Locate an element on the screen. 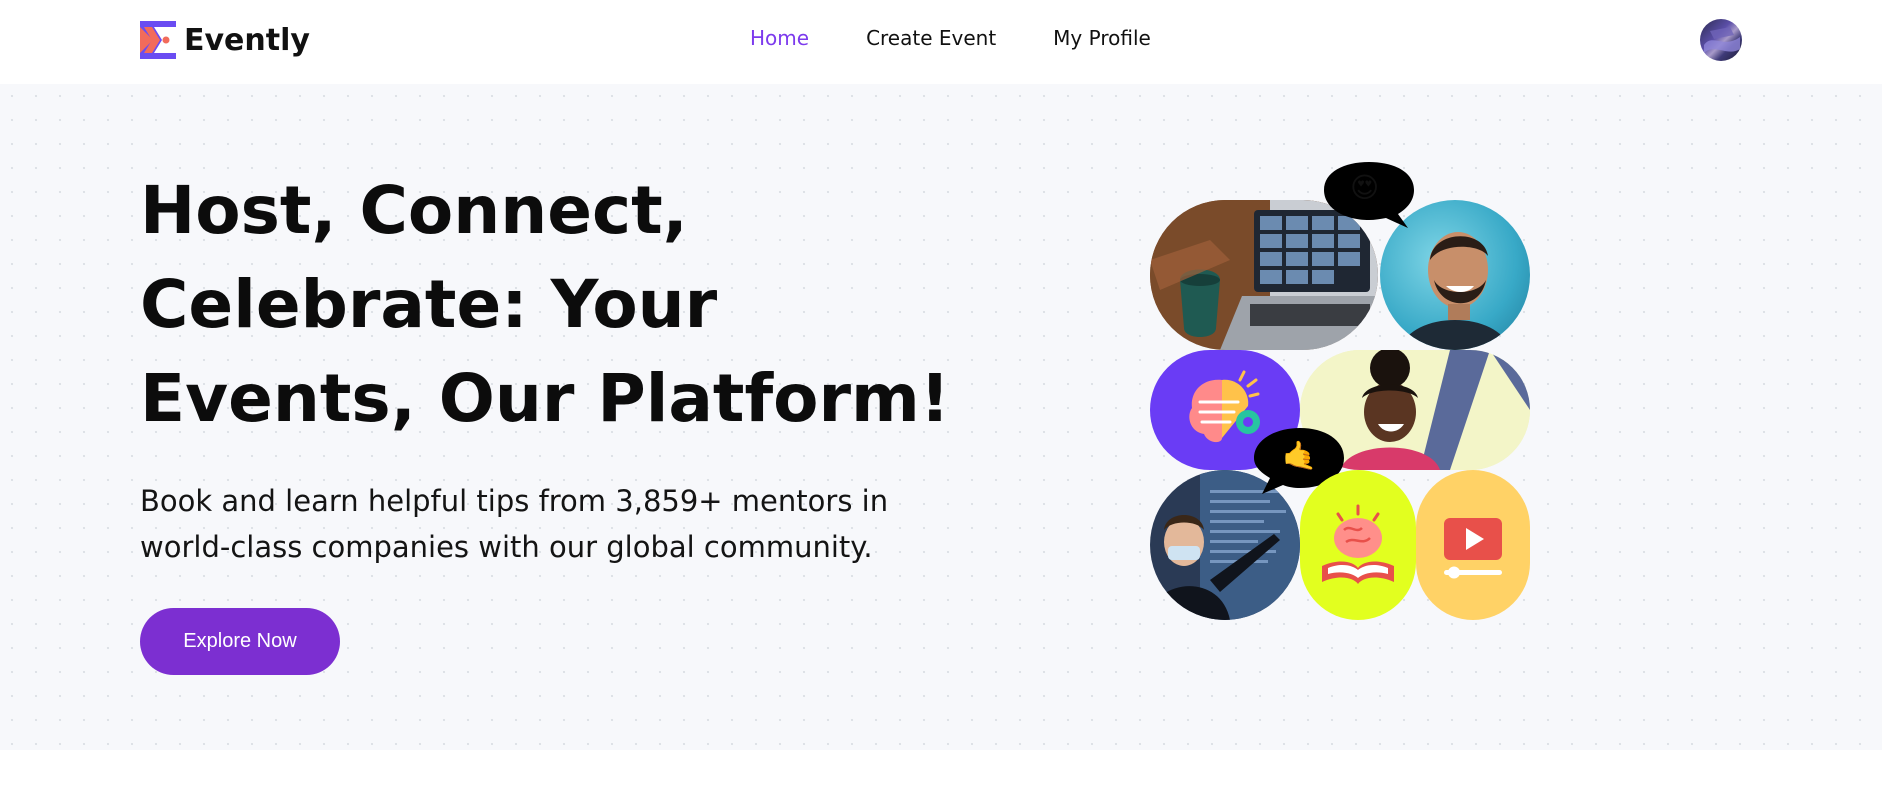 The height and width of the screenshot is (802, 1882). site-header: Evently Home Create Event My Profile is located at coordinates (941, 42).